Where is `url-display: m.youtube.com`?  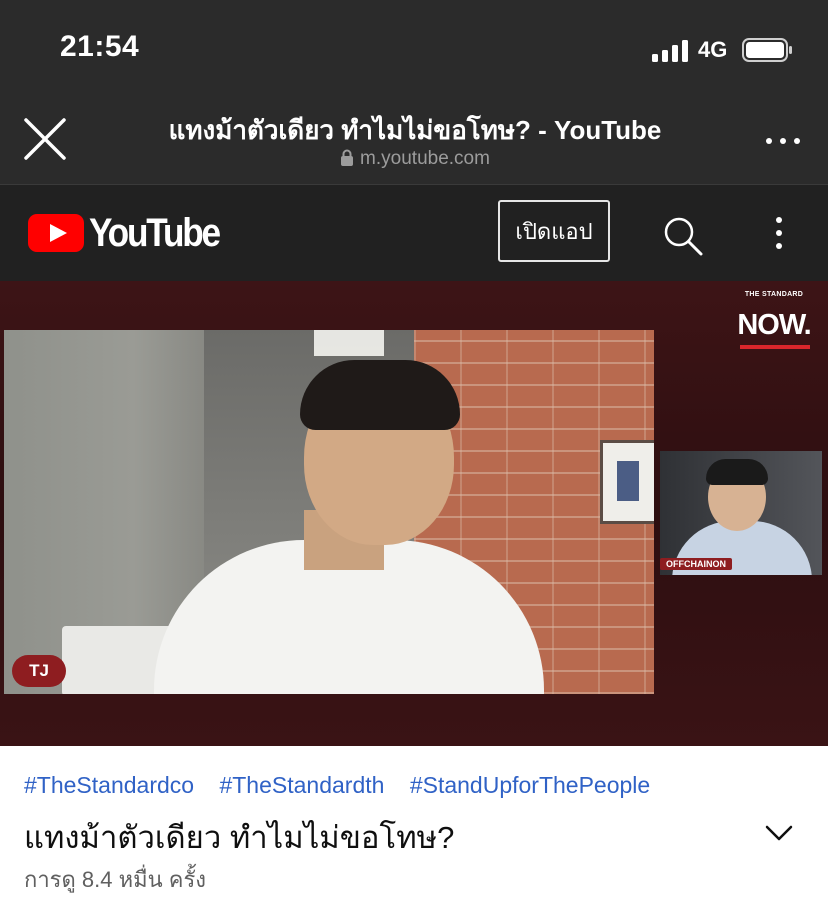
url-display: m.youtube.com is located at coordinates (415, 159).